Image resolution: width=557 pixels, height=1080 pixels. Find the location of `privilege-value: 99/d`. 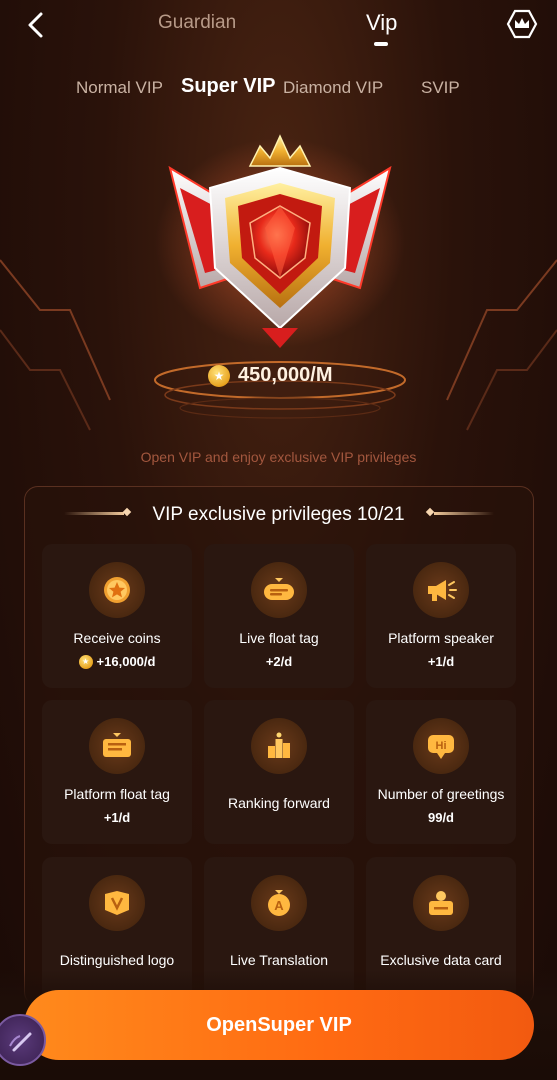

privilege-value: 99/d is located at coordinates (440, 817).